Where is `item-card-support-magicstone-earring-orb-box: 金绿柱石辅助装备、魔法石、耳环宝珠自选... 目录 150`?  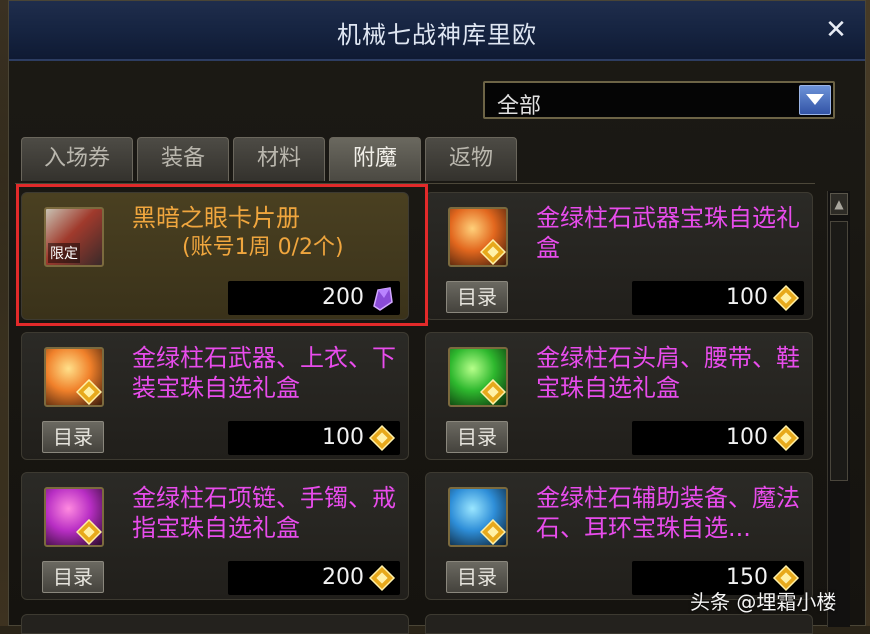
item-card-support-magicstone-earring-orb-box: 金绿柱石辅助装备、魔法石、耳环宝珠自选... 目录 150 is located at coordinates (619, 536).